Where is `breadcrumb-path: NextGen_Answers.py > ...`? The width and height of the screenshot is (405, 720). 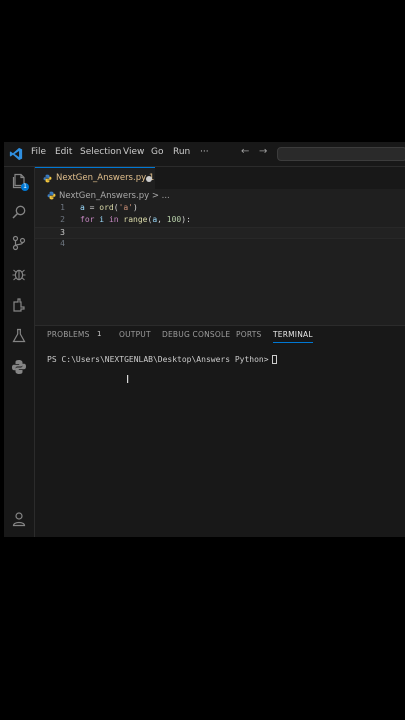 breadcrumb-path: NextGen_Answers.py > ... is located at coordinates (114, 196).